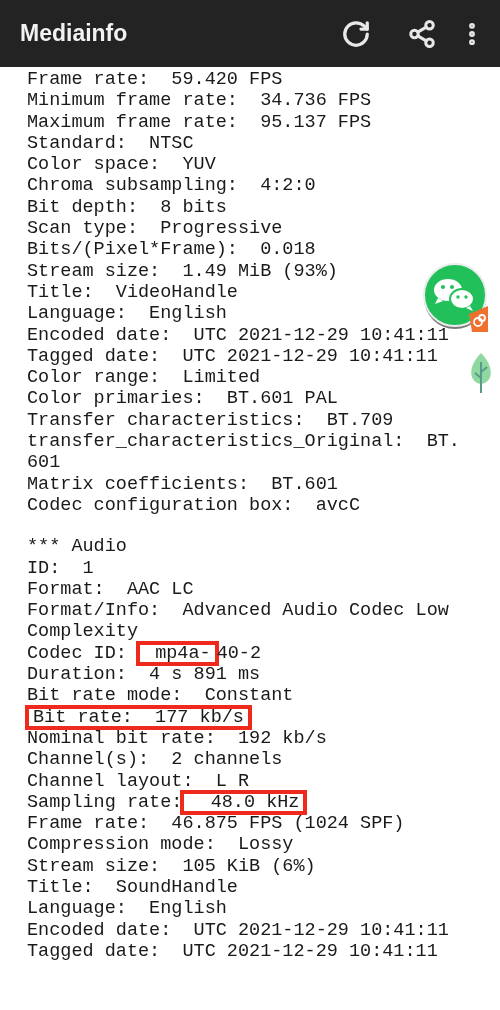 The image size is (500, 1010). I want to click on info-text: Codec configuration box: avcC, so click(194, 505).